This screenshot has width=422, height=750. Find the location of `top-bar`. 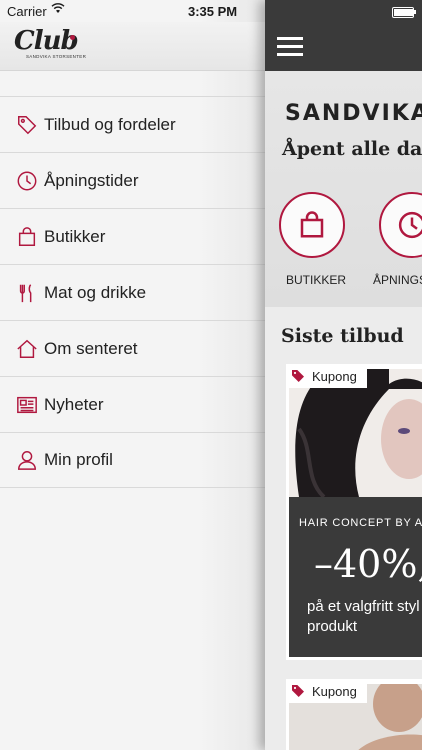

top-bar is located at coordinates (343, 35).